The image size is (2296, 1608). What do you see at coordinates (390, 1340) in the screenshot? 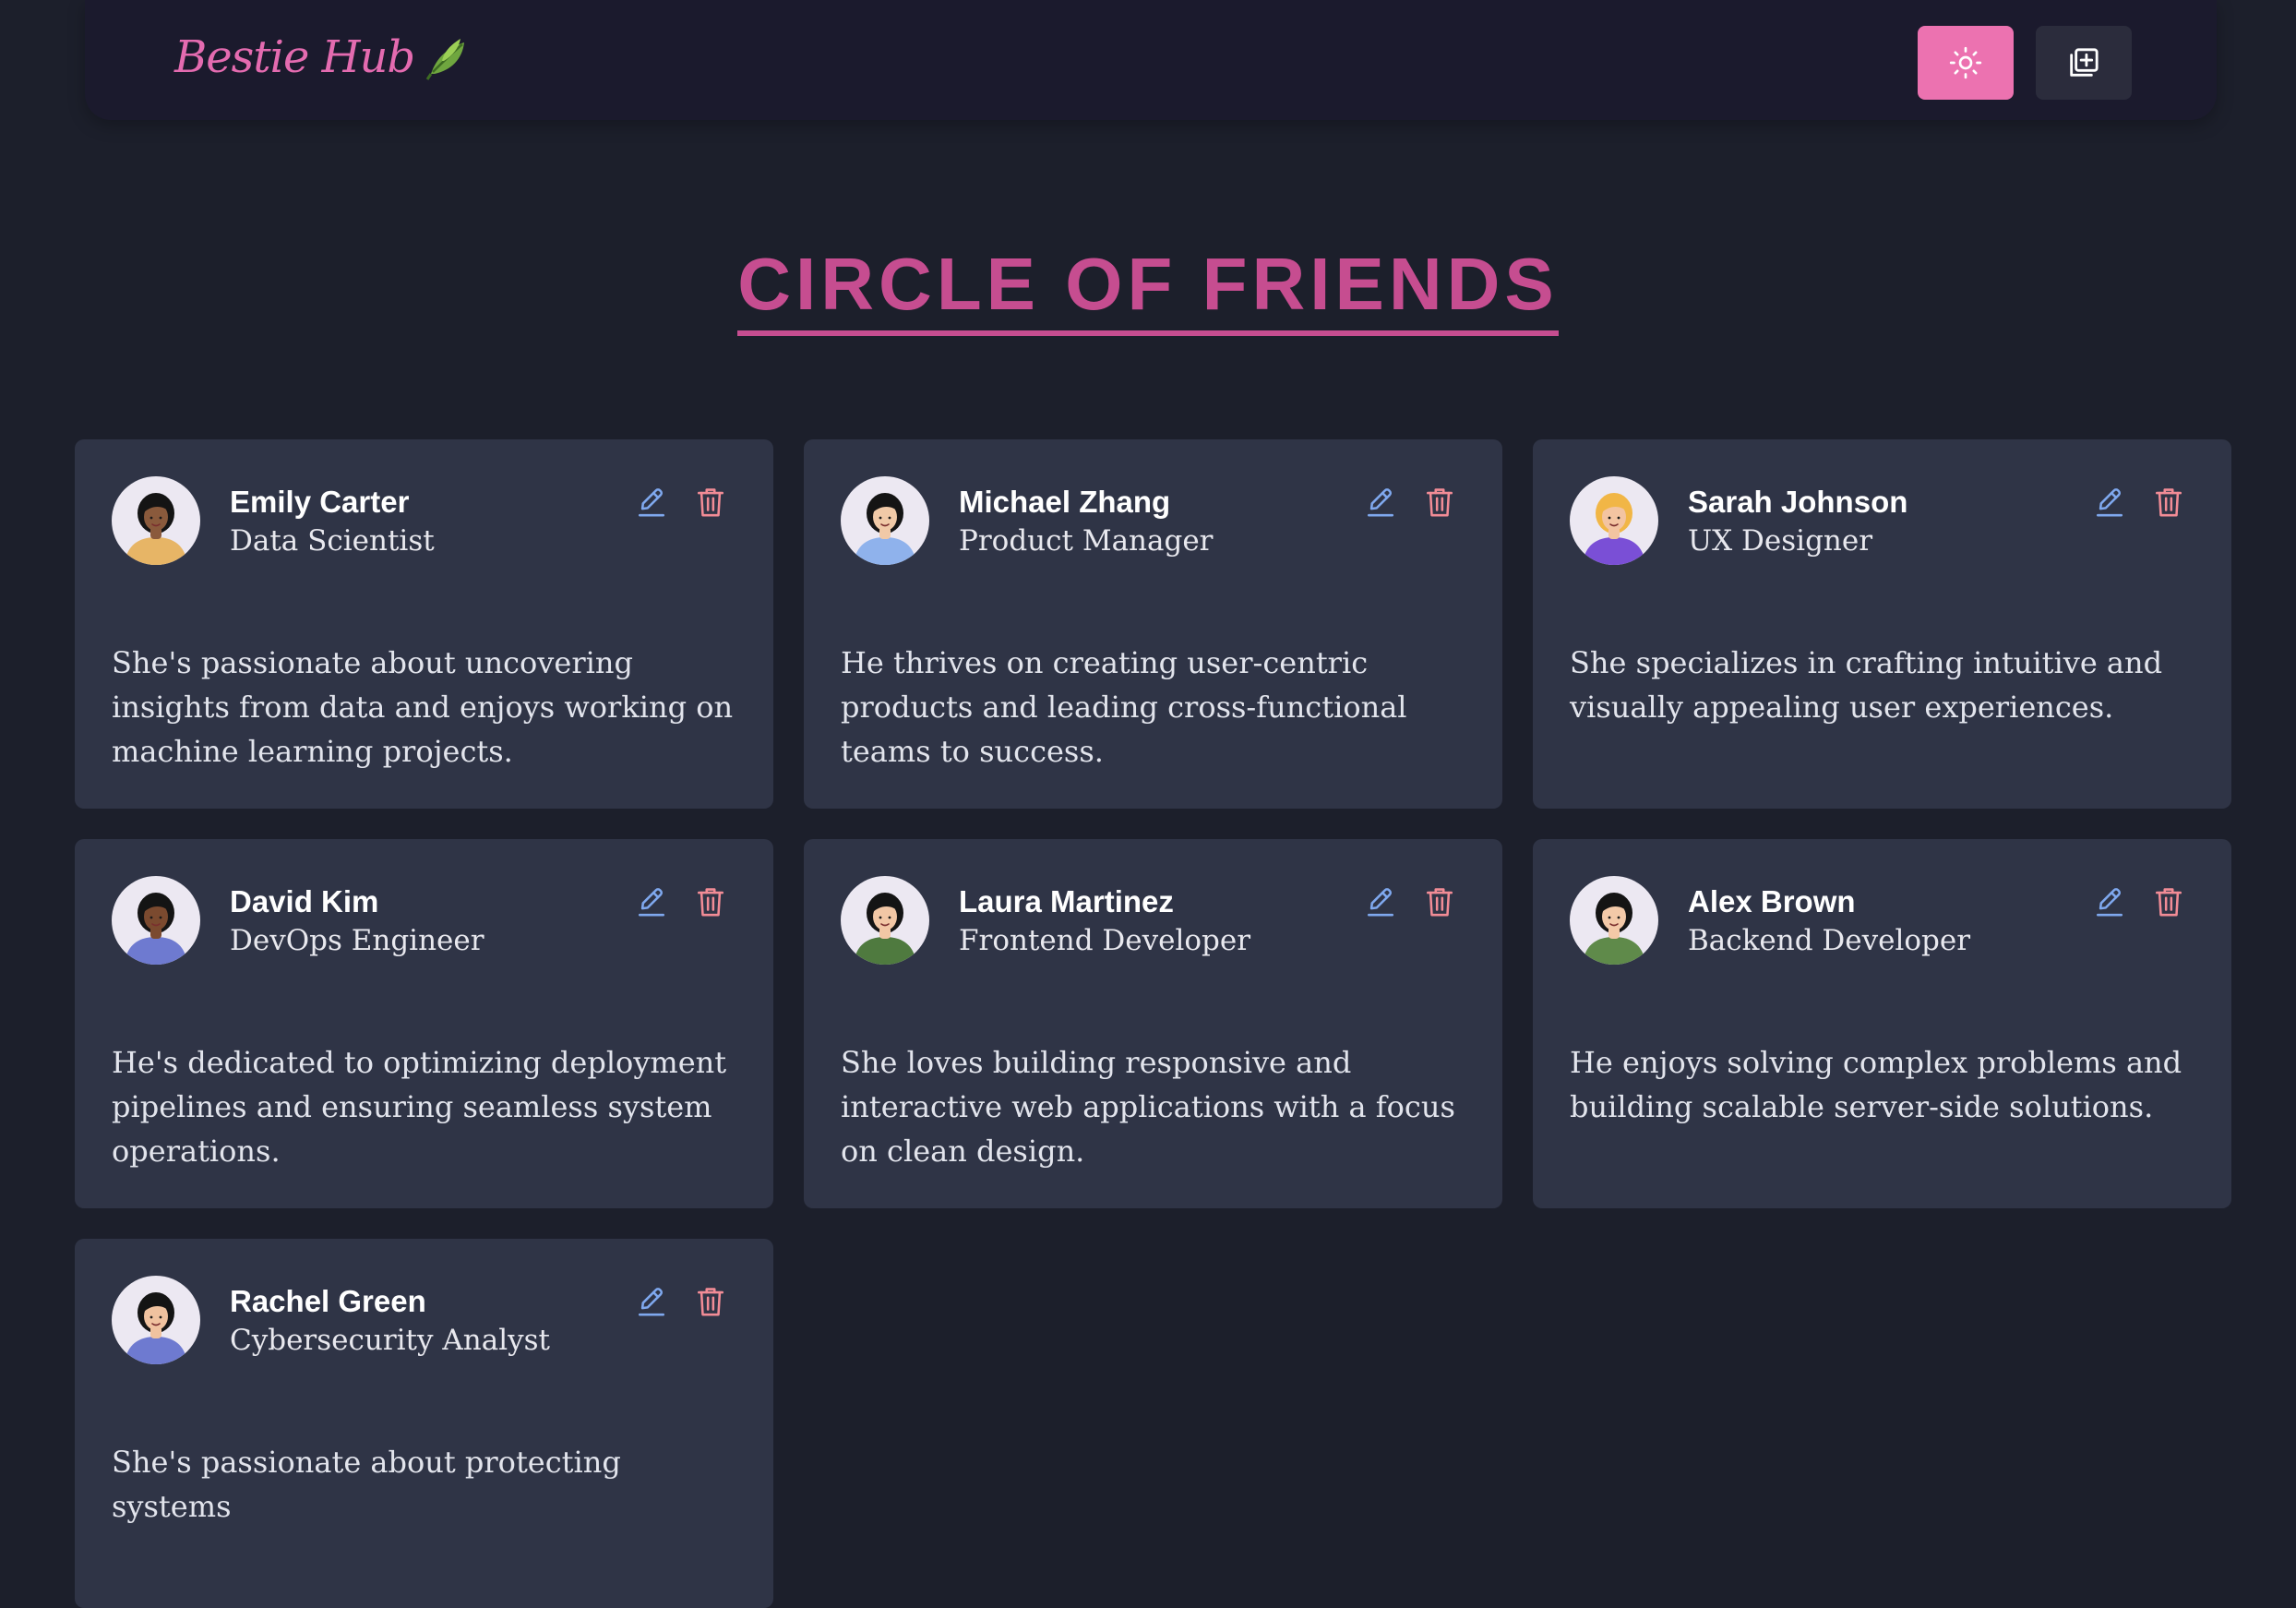
I see `friend-role: Cybersecurity Analyst` at bounding box center [390, 1340].